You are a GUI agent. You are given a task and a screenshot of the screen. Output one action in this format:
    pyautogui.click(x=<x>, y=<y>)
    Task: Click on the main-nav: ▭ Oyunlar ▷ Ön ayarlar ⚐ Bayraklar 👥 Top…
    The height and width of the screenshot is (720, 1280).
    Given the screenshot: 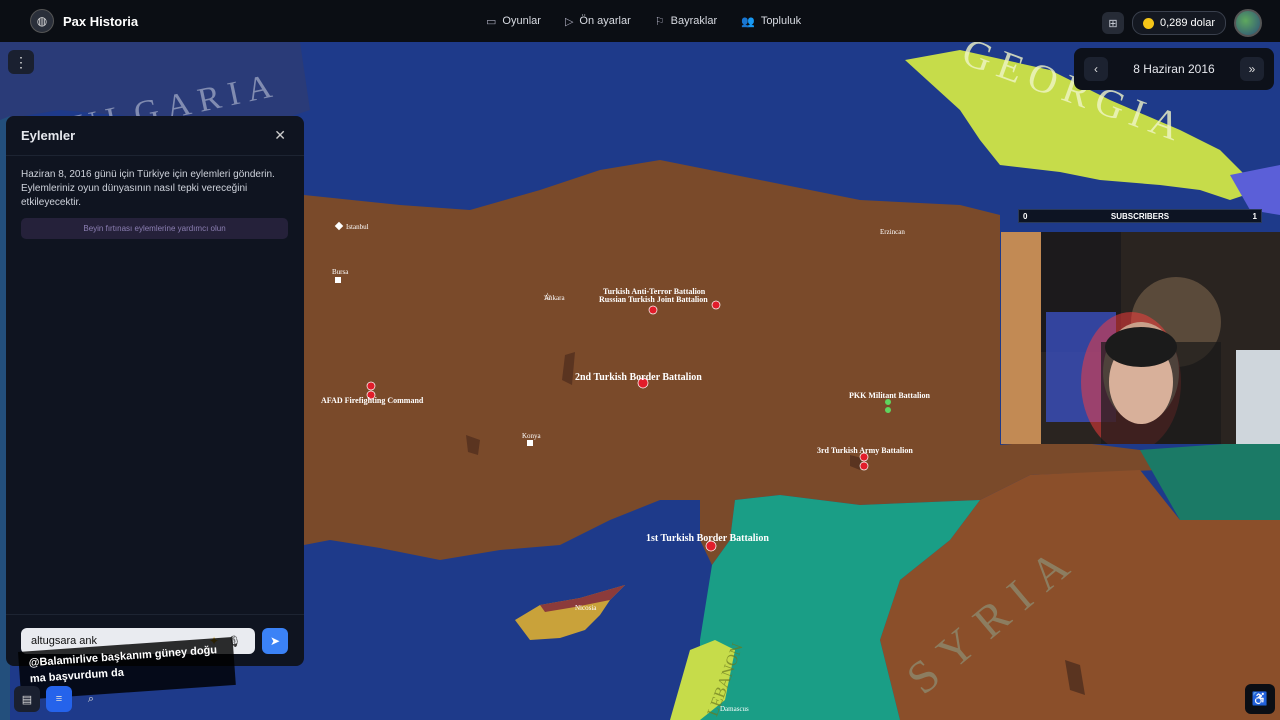 What is the action you would take?
    pyautogui.click(x=643, y=21)
    